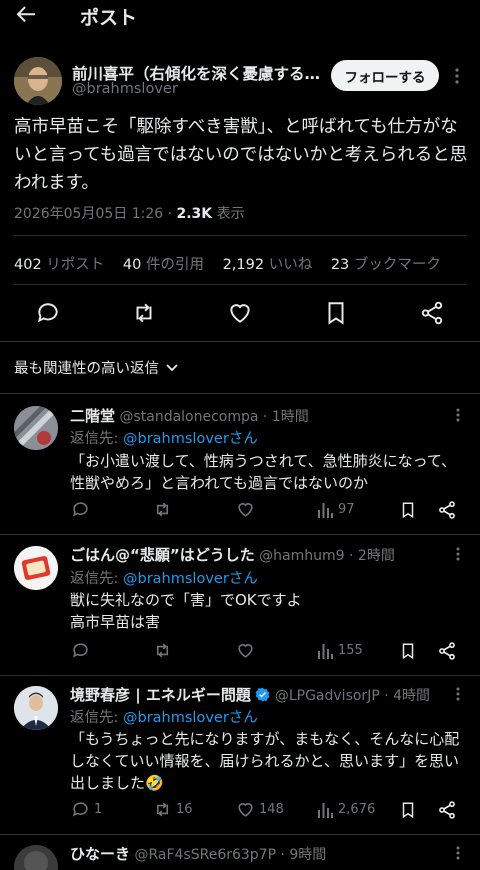  I want to click on reply-author-handle: @standalonecompa, so click(188, 417).